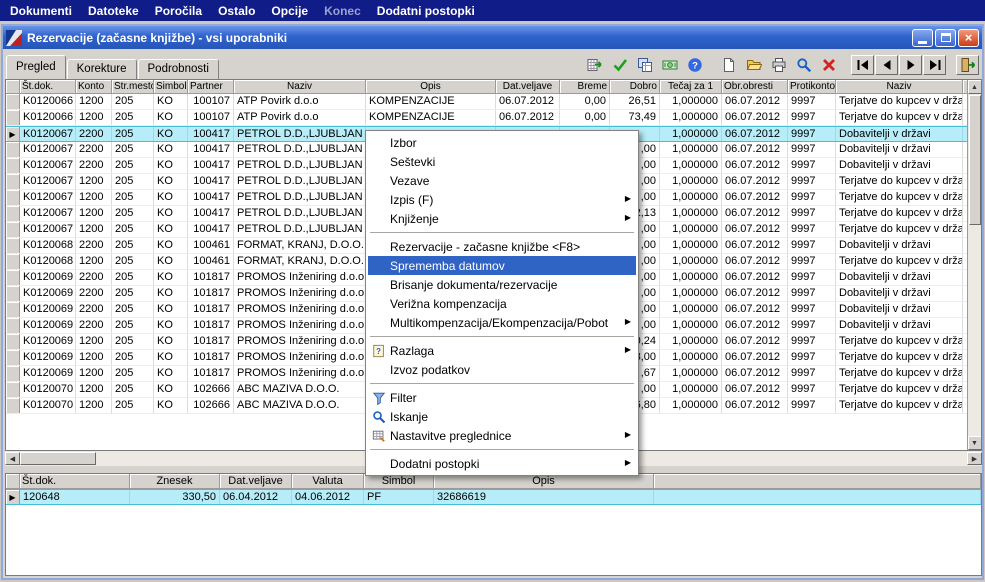 The height and width of the screenshot is (582, 985). I want to click on menu-item-rezervacije-za-asne-knji-be-f8: Rezervacije - začasne knjižbe <F8>, so click(502, 246).